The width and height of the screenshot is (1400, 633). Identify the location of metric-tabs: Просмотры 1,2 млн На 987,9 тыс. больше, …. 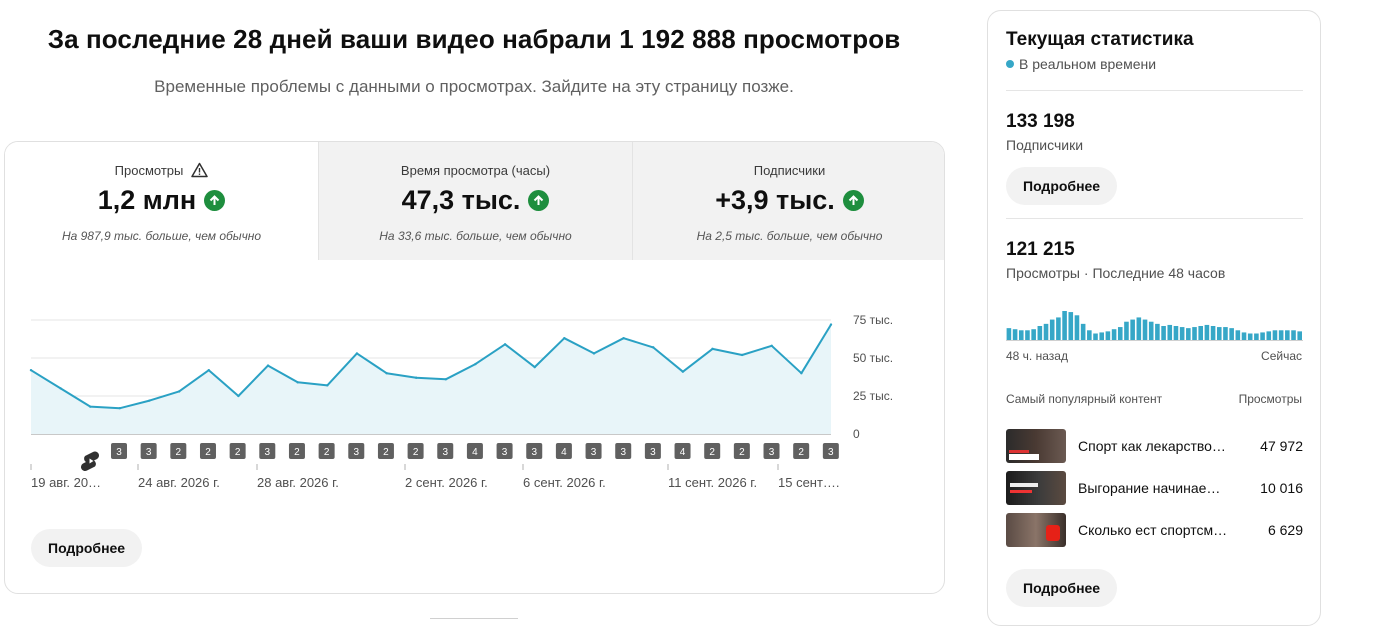
(474, 201).